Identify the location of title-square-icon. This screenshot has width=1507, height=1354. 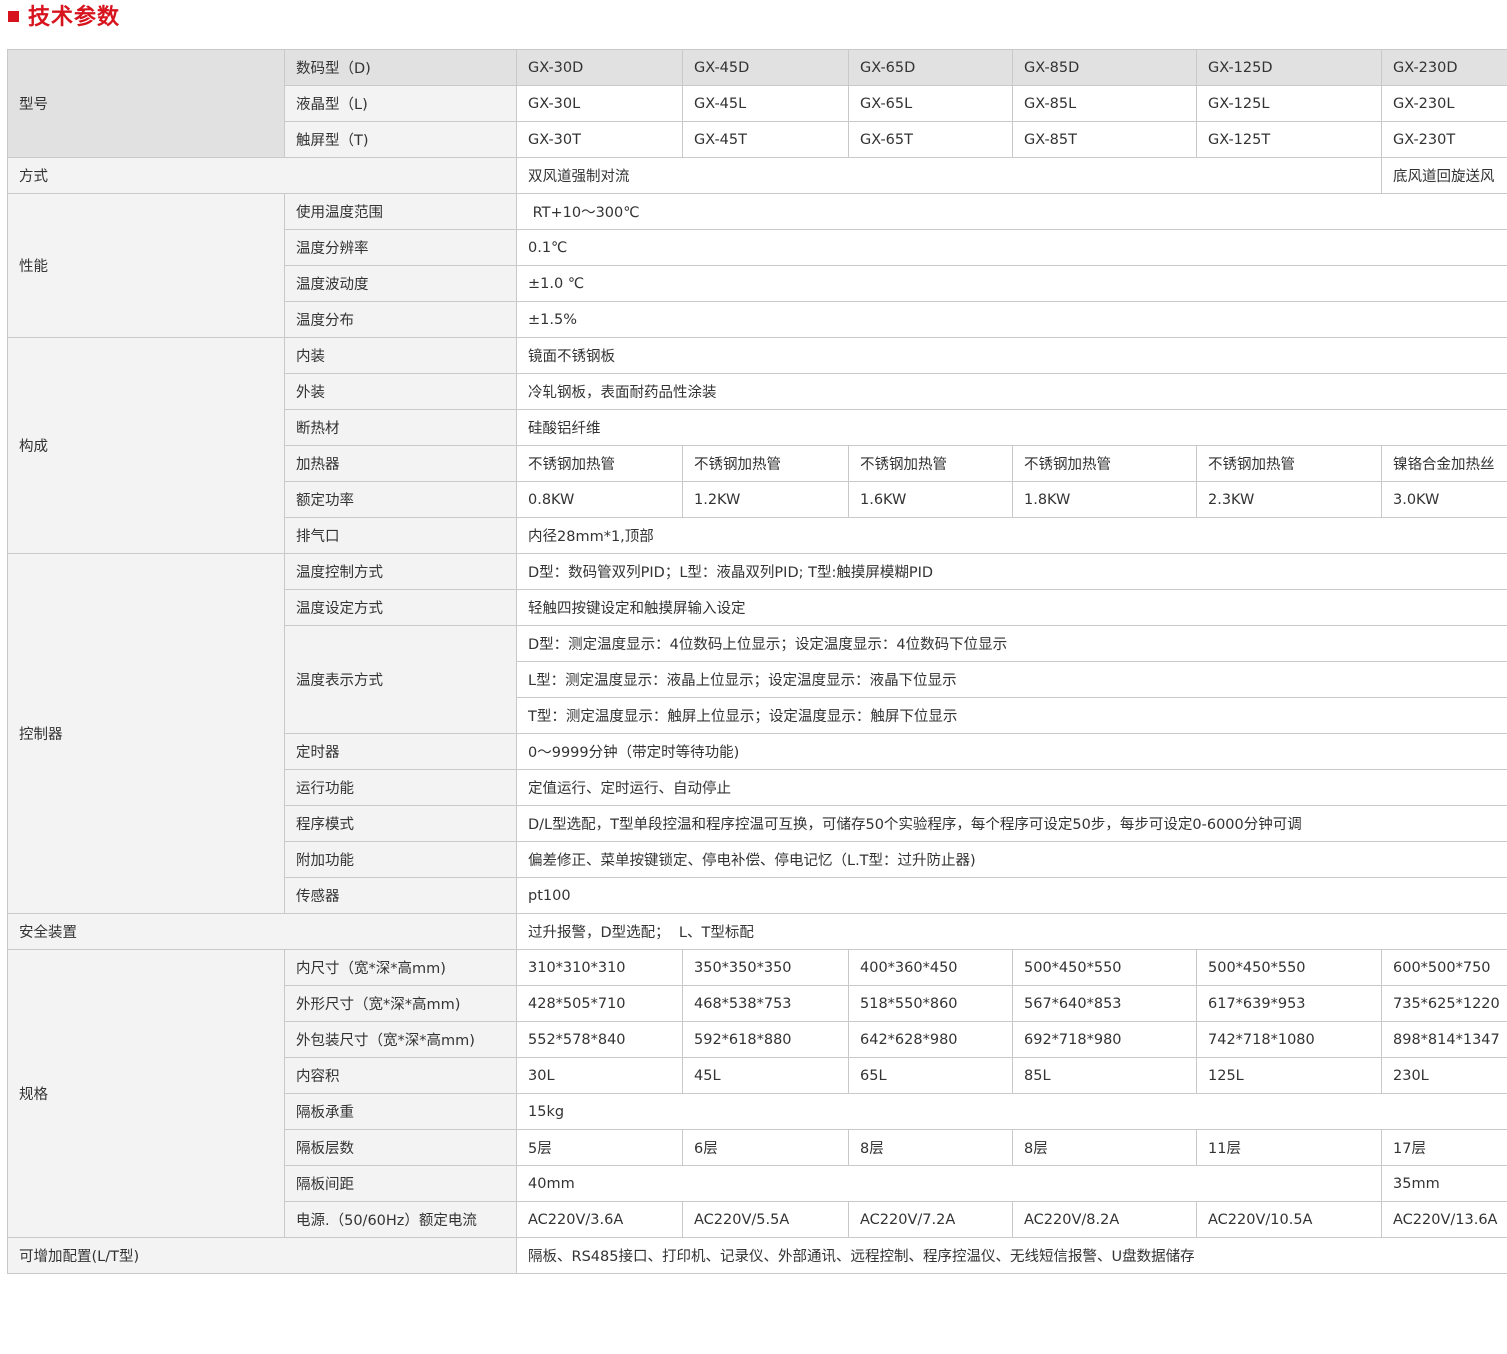
(13, 16).